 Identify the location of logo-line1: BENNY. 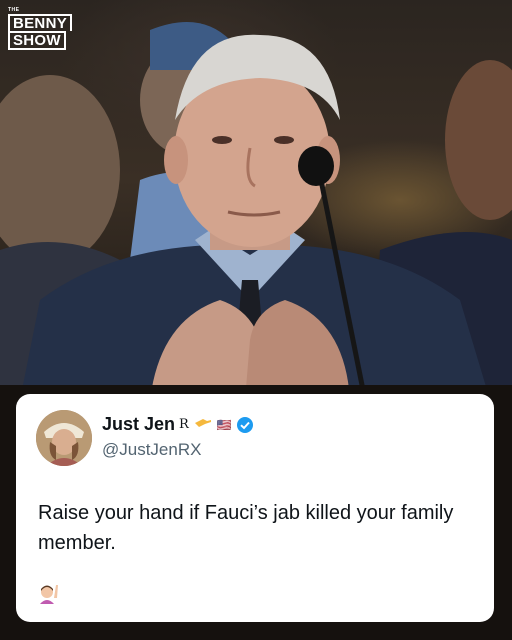
(40, 22).